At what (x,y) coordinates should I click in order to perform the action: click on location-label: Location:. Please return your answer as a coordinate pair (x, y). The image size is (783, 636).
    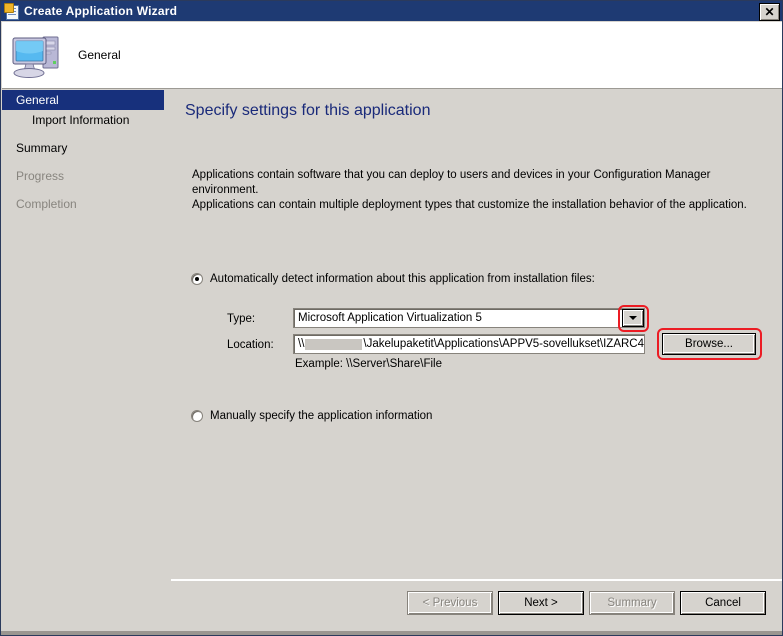
    Looking at the image, I should click on (250, 345).